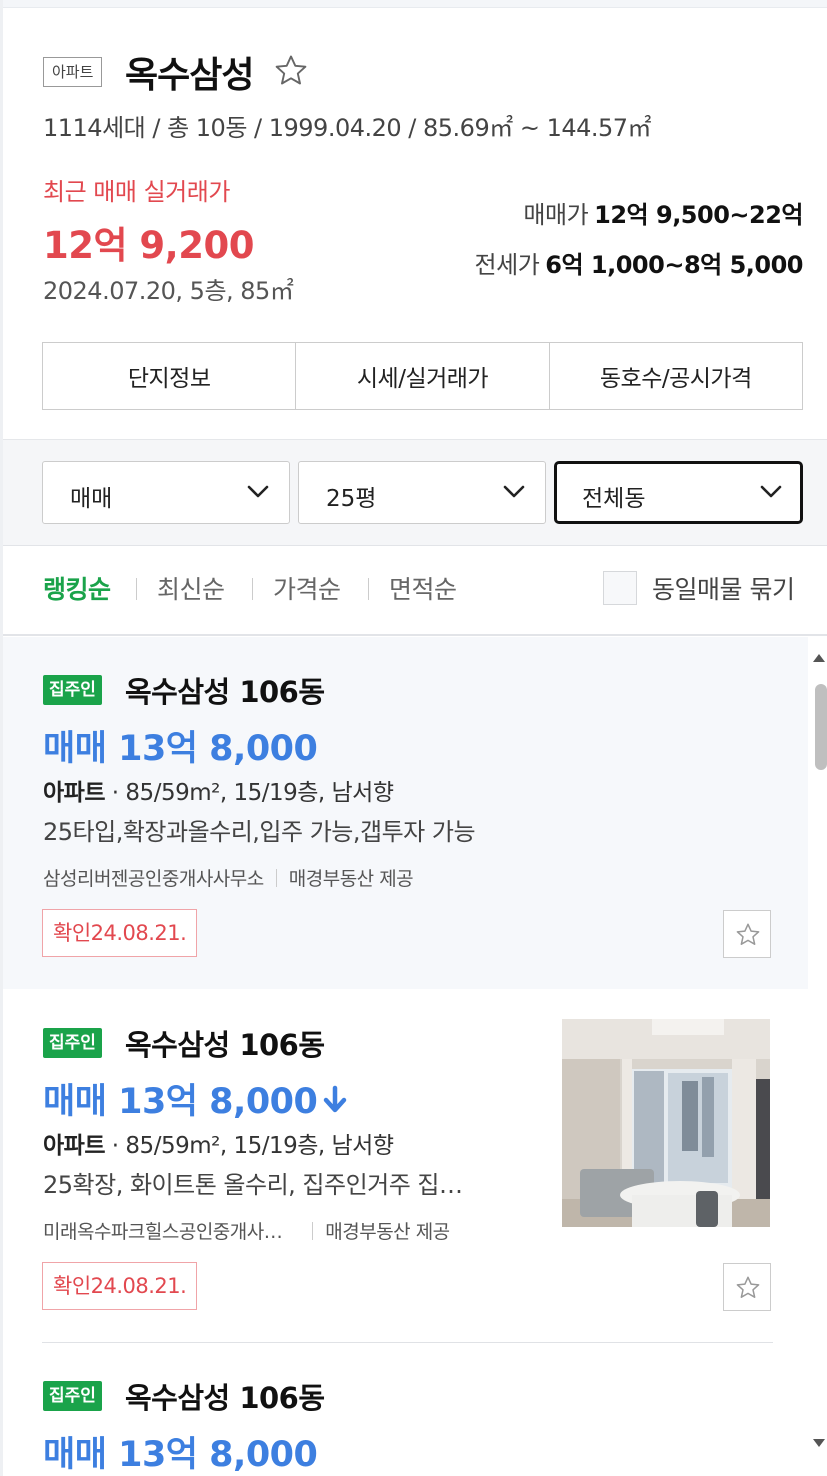 Image resolution: width=827 pixels, height=1476 pixels. I want to click on size-select: 25평, so click(422, 492).